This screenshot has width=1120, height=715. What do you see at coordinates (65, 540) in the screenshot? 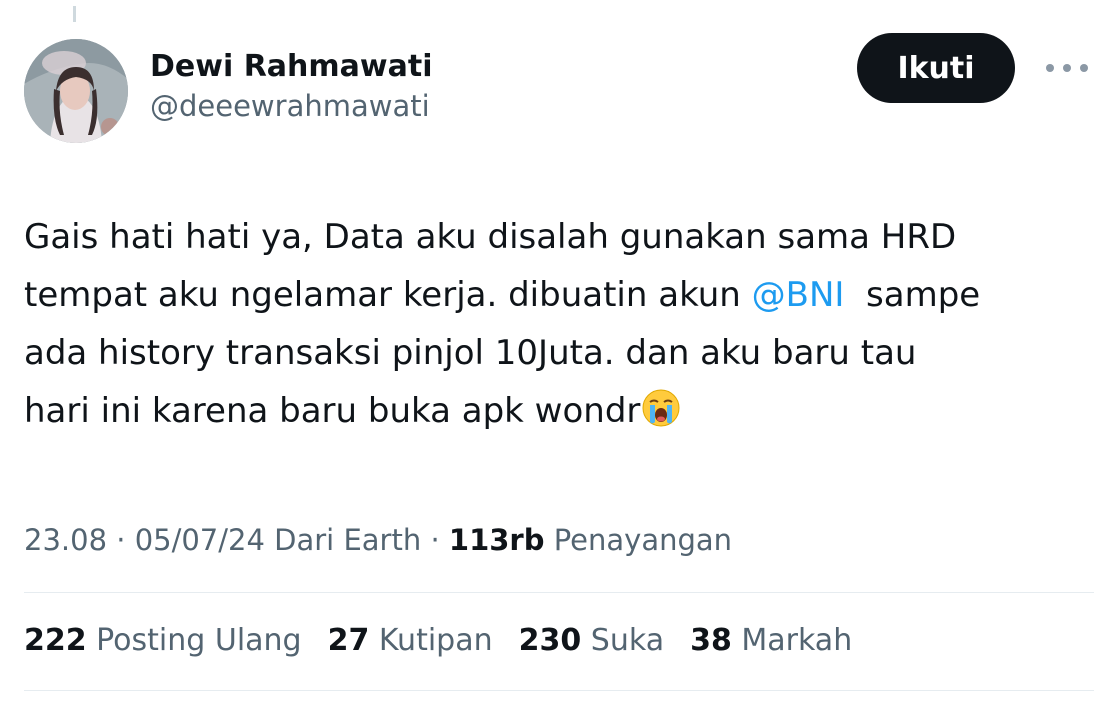
I see `tweet-time: 23.08` at bounding box center [65, 540].